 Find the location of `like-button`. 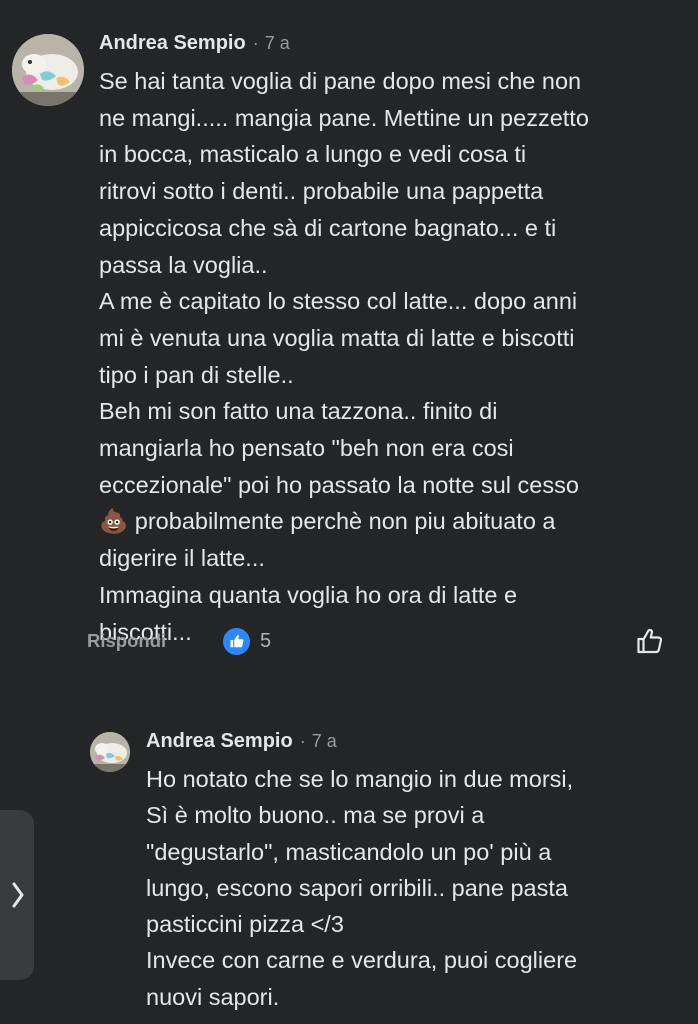

like-button is located at coordinates (650, 641).